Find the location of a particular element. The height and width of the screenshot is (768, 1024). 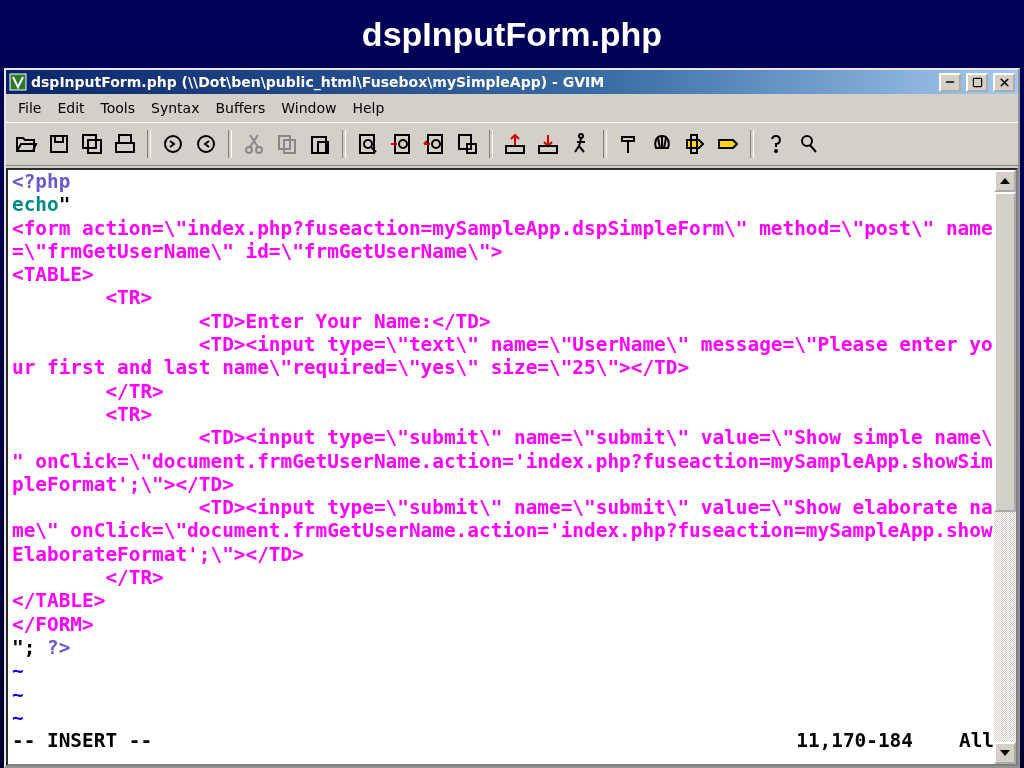

scroll-up-button is located at coordinates (1005, 181).